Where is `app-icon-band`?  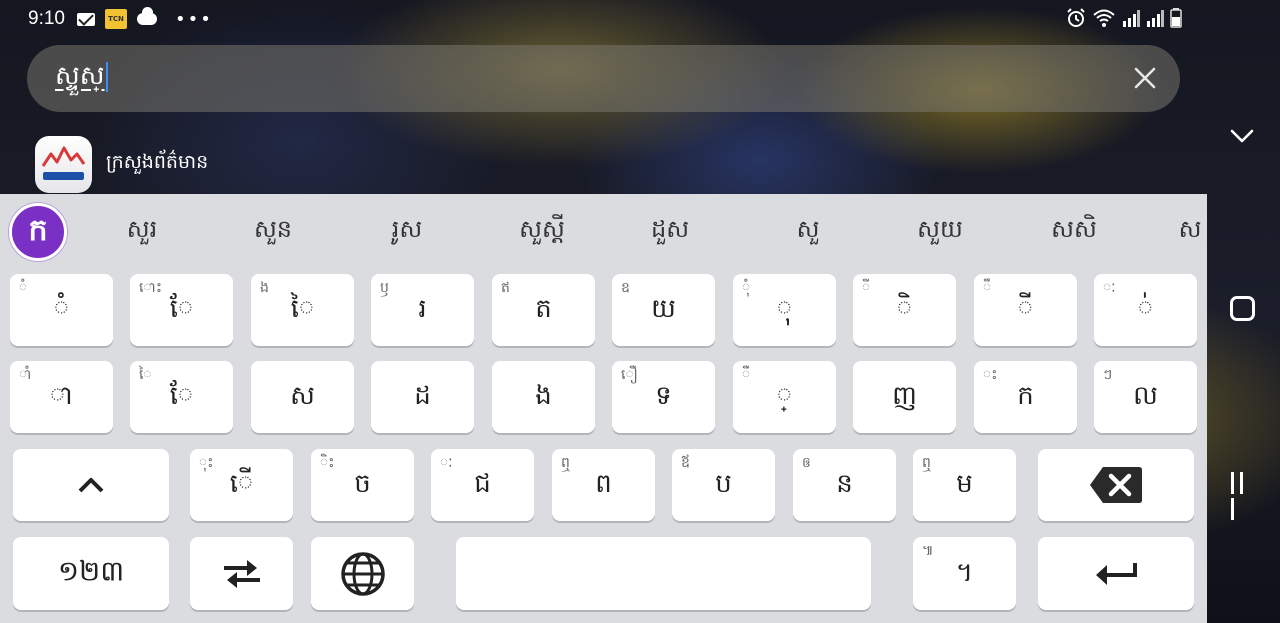
app-icon-band is located at coordinates (63, 175).